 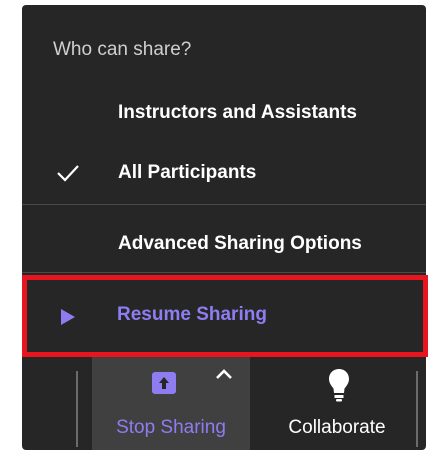 I want to click on menu-item-all-participants: All Participants, so click(x=224, y=173).